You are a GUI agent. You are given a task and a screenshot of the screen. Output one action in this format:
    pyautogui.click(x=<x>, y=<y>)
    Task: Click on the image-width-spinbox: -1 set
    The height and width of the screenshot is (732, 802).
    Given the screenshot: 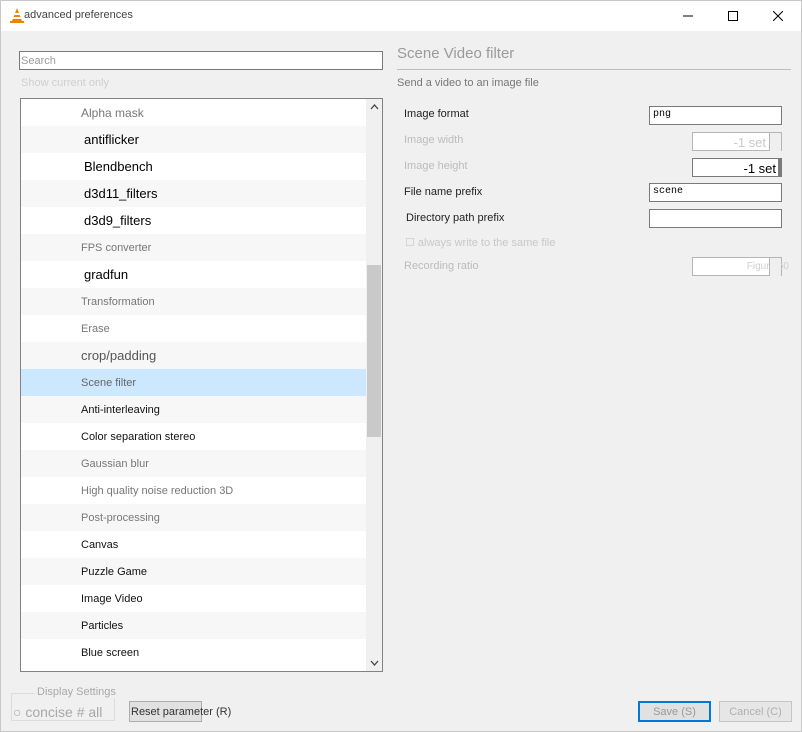 What is the action you would take?
    pyautogui.click(x=737, y=141)
    